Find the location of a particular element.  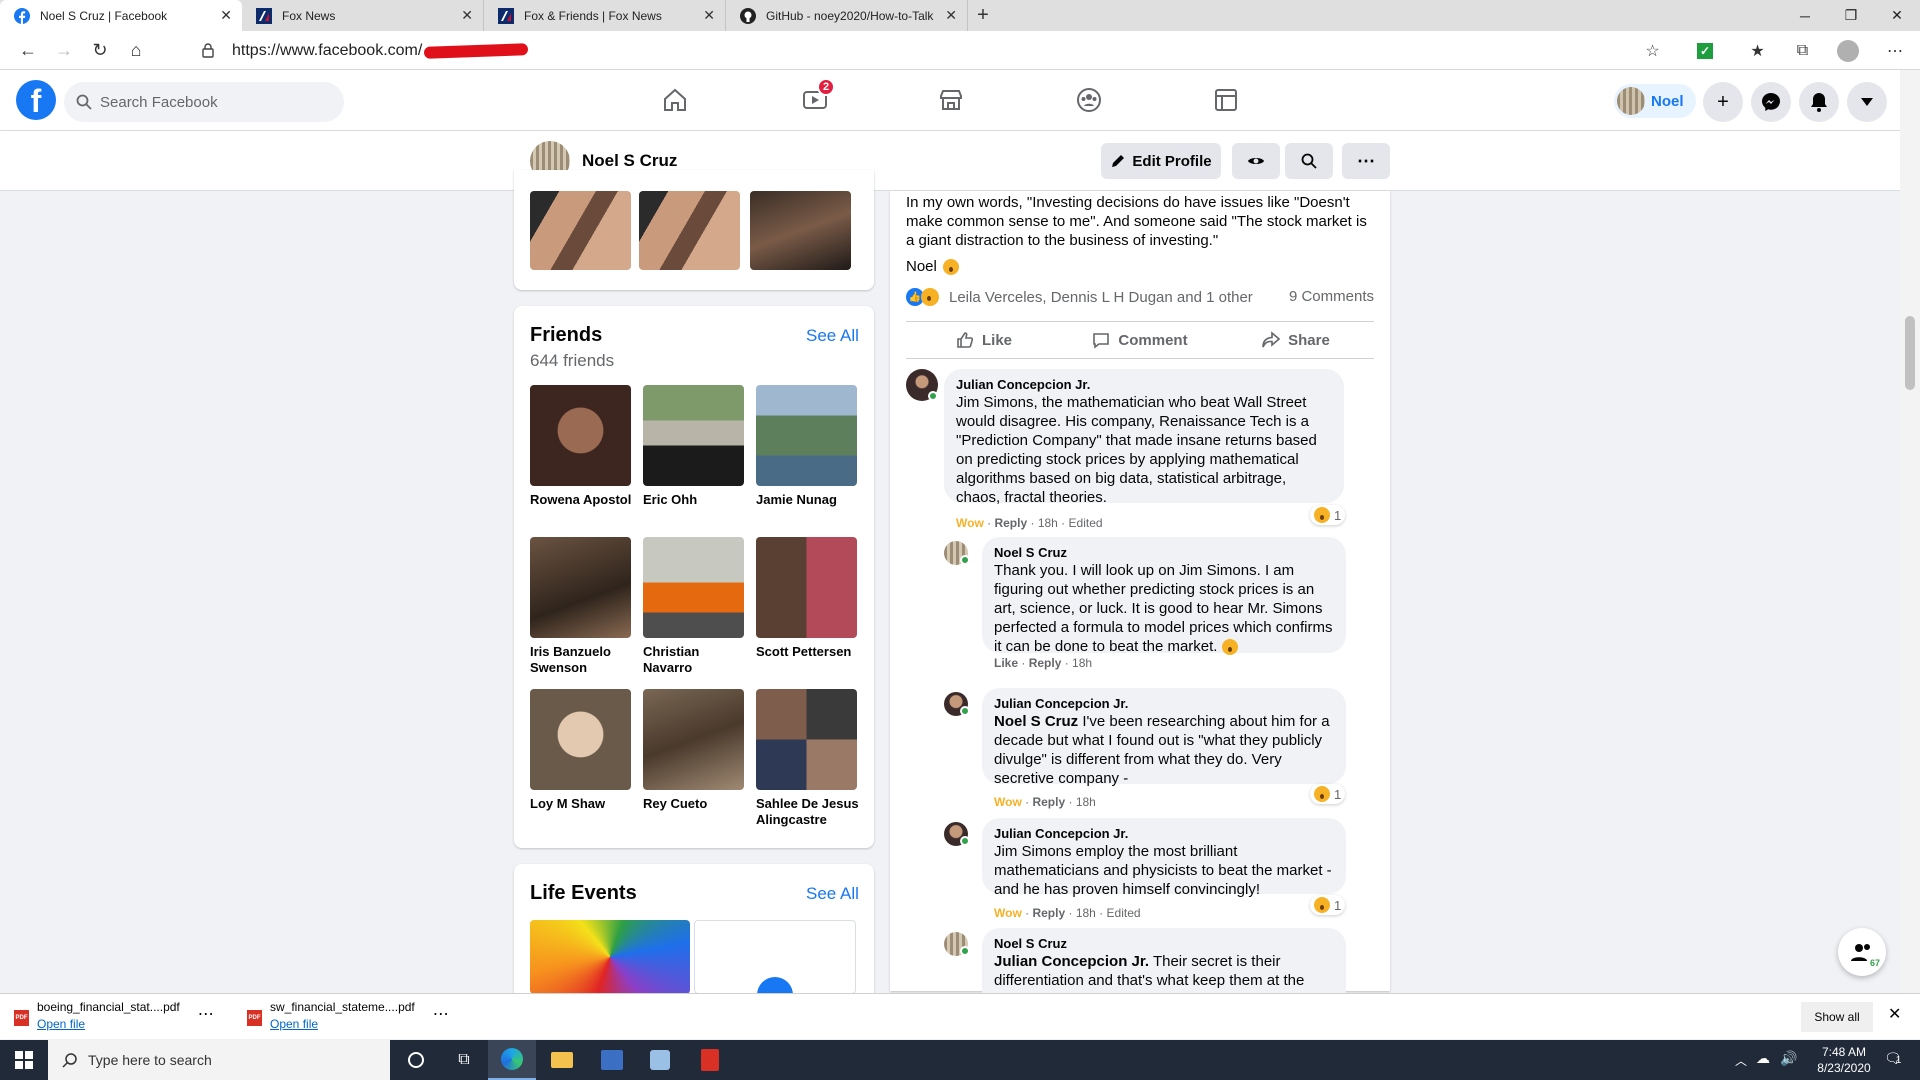

facebook-logo-icon: f is located at coordinates (36, 100).